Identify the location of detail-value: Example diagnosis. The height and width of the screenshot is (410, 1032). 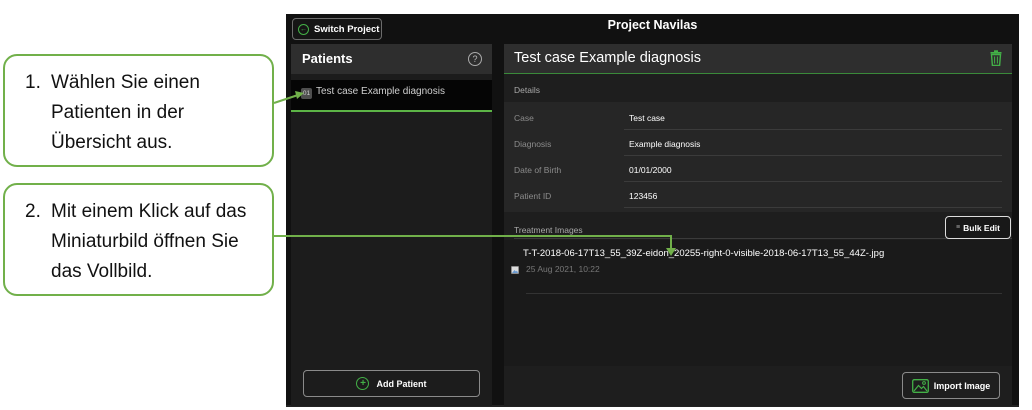
(665, 144).